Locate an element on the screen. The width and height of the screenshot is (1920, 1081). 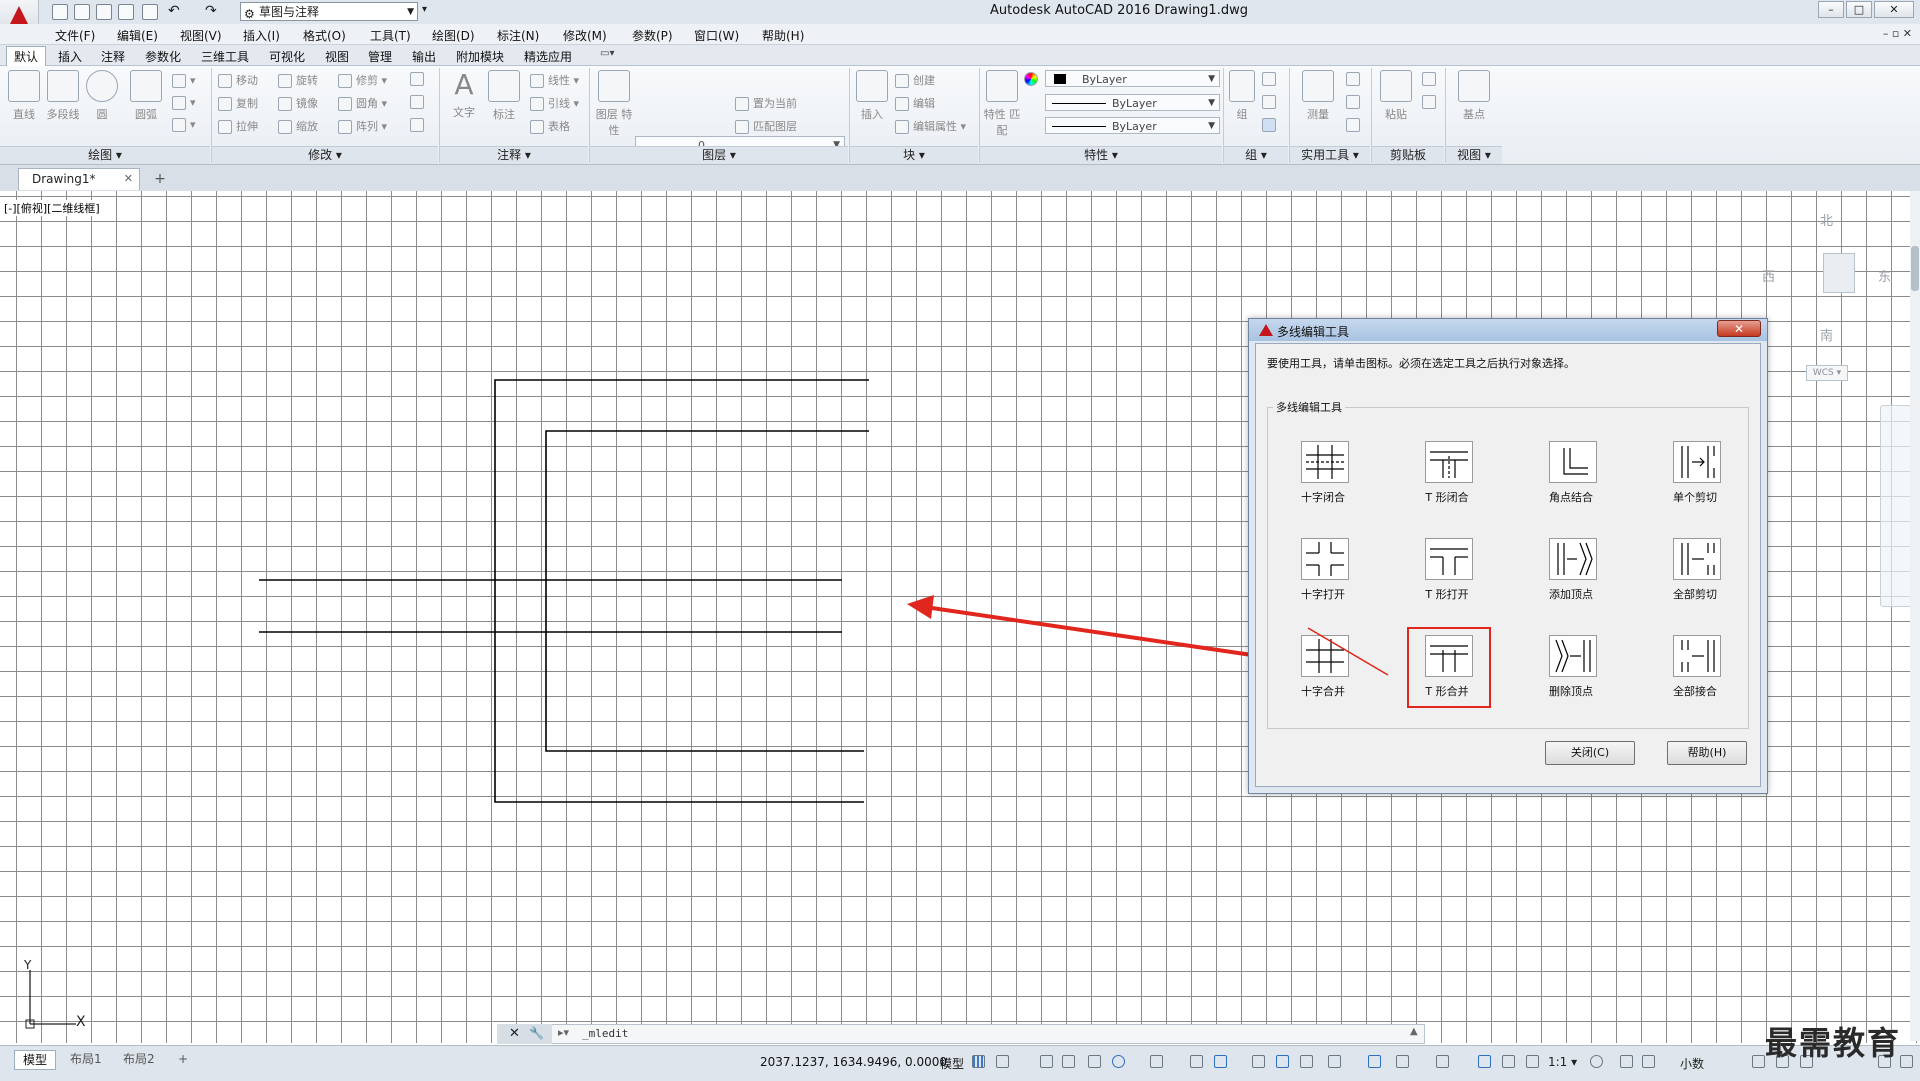
tab-parametric: 参数化 is located at coordinates (163, 56).